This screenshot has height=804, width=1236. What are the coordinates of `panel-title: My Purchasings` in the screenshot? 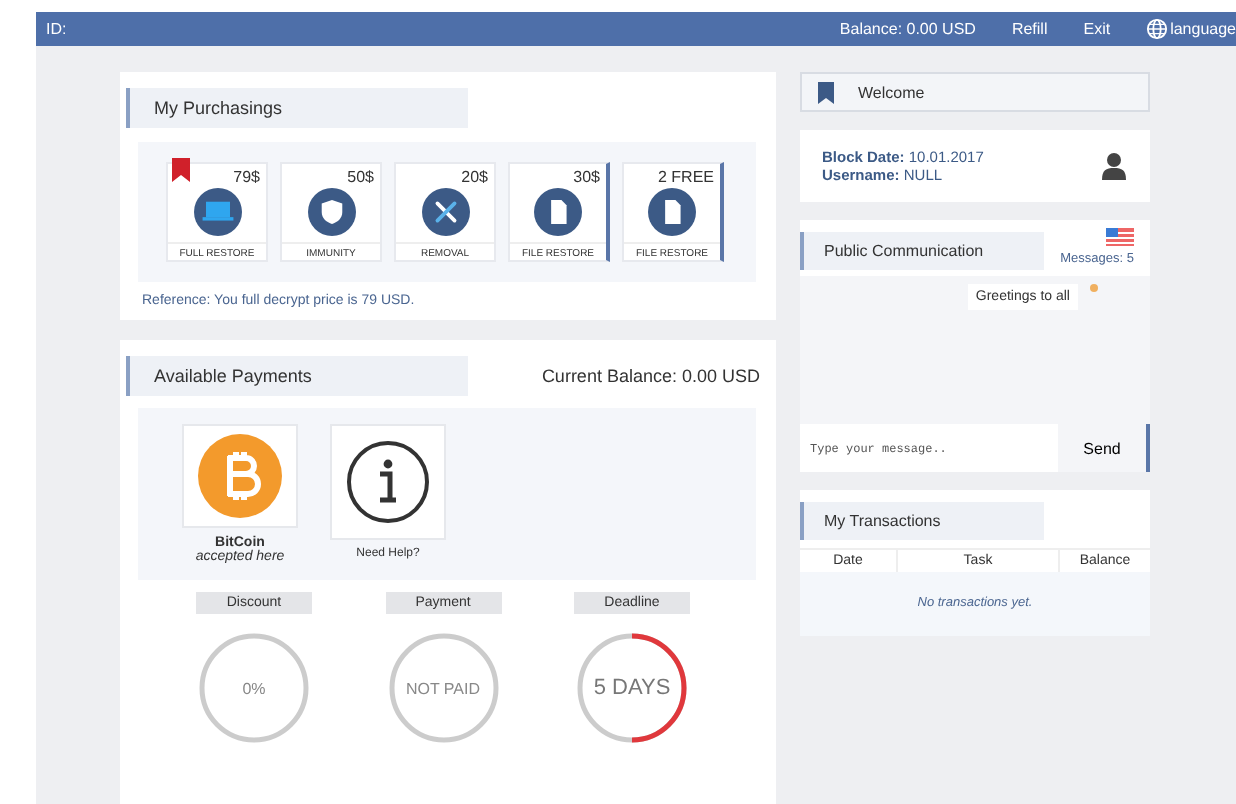 It's located at (297, 108).